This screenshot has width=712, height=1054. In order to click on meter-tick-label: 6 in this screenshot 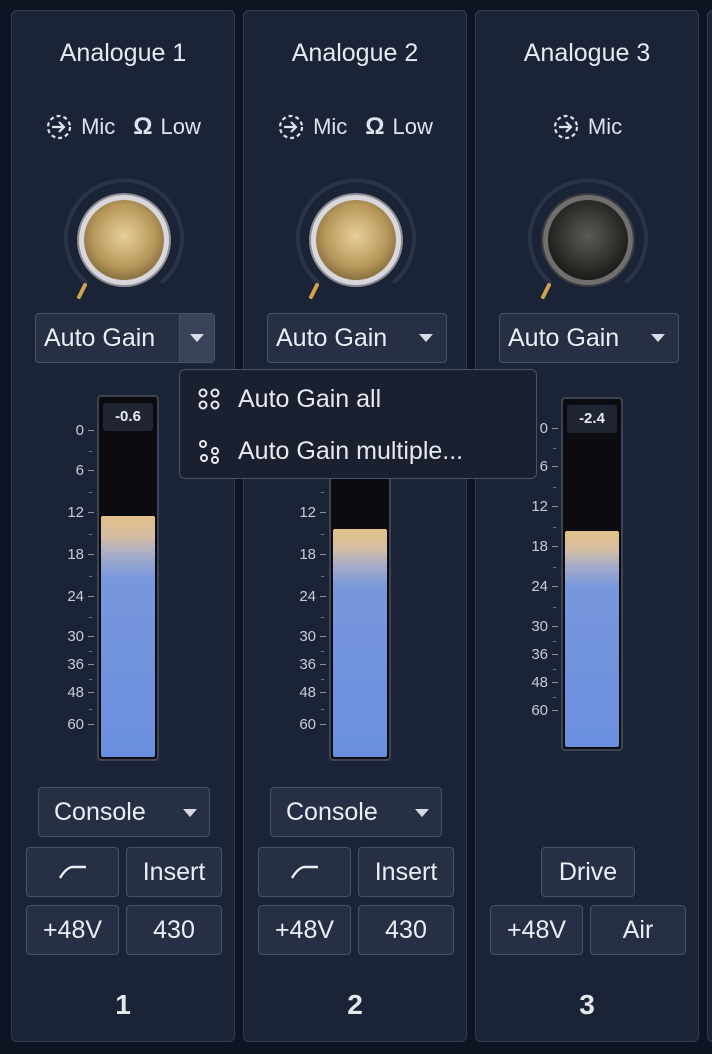, I will do `click(549, 466)`.